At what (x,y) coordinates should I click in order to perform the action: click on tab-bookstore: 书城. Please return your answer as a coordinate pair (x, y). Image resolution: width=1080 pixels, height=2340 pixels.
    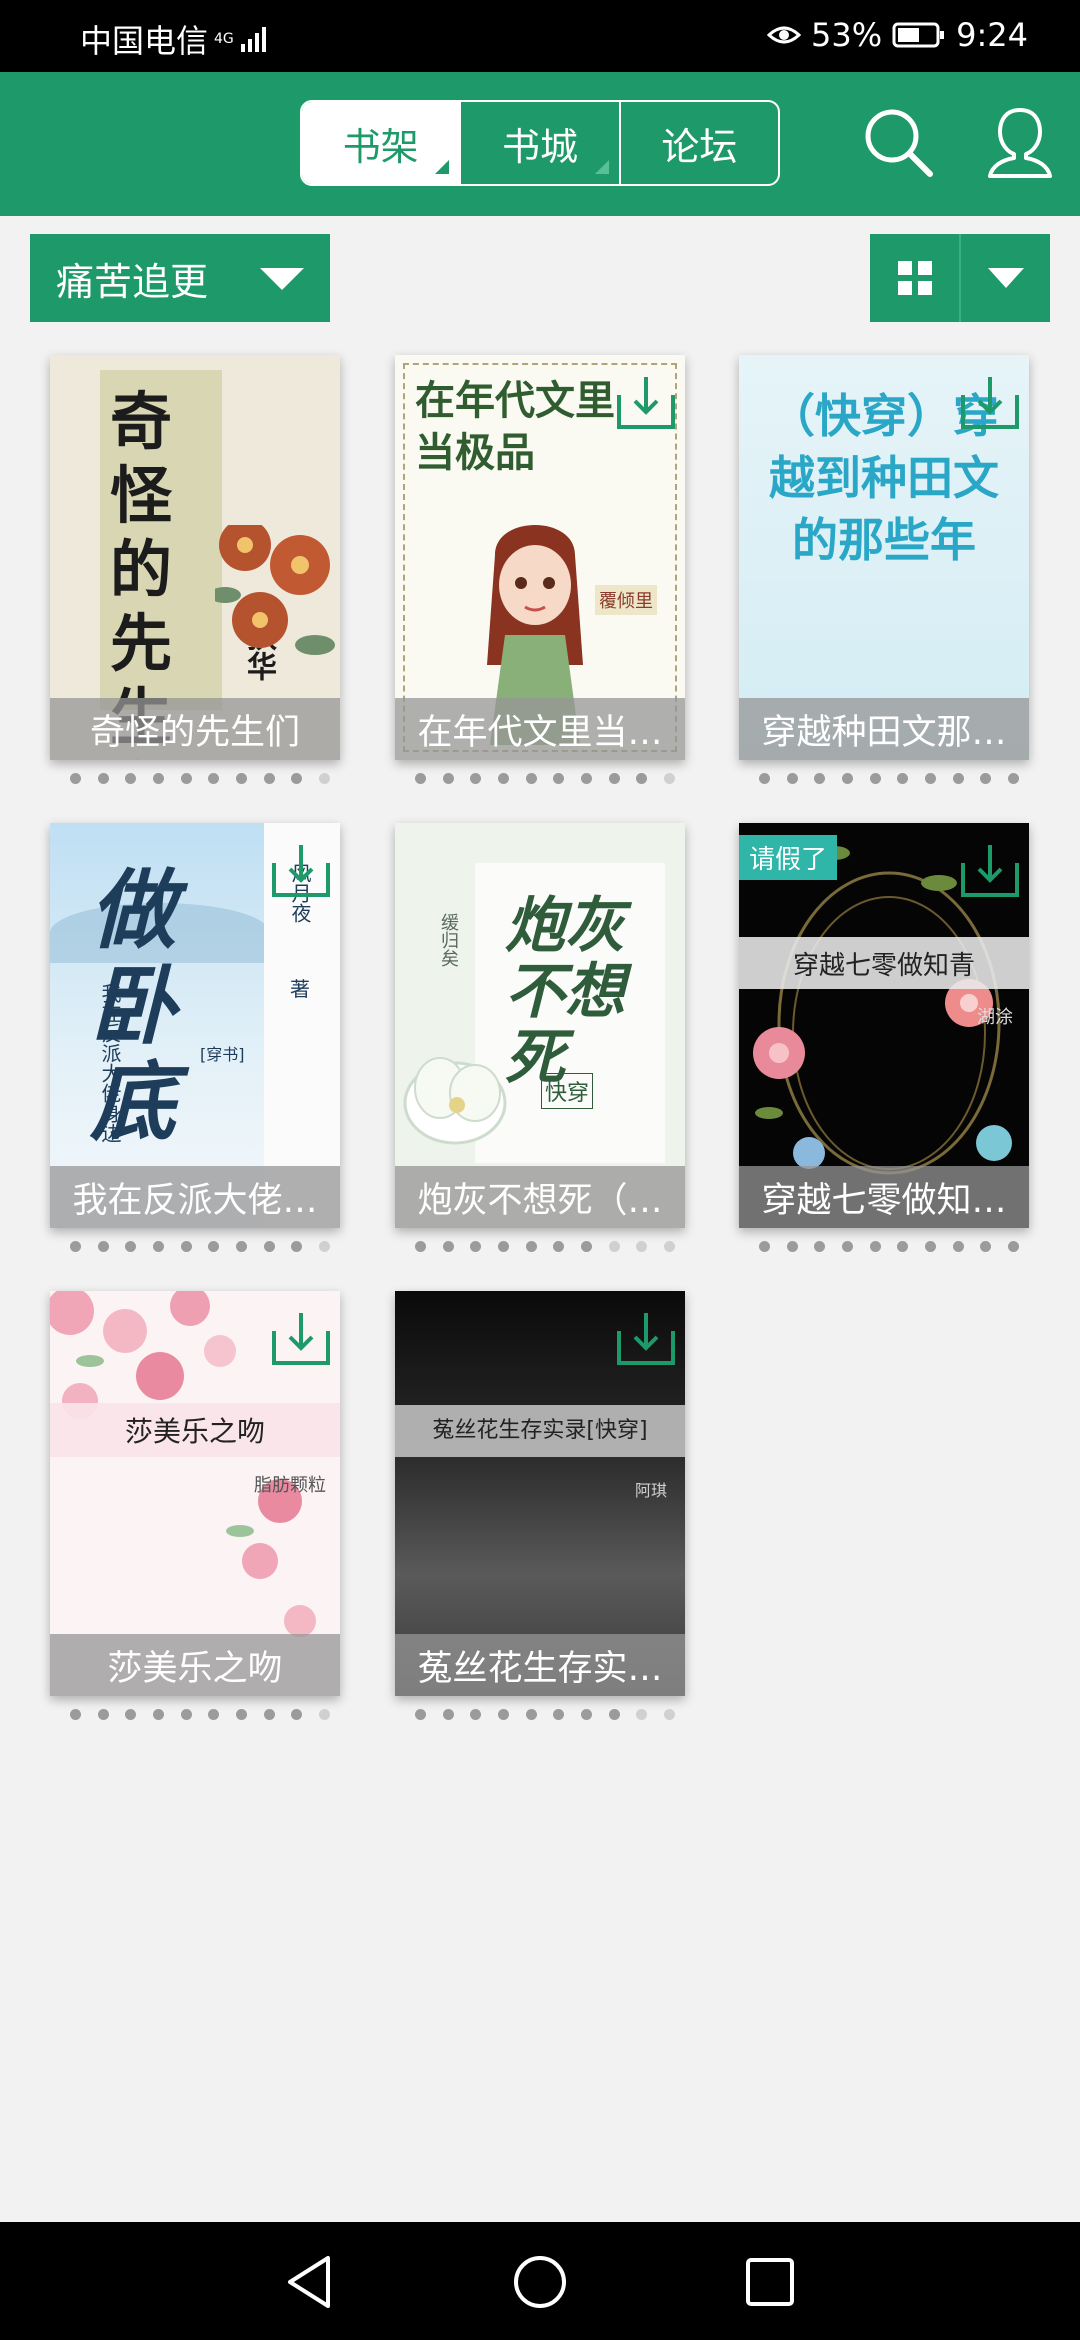
    Looking at the image, I should click on (541, 143).